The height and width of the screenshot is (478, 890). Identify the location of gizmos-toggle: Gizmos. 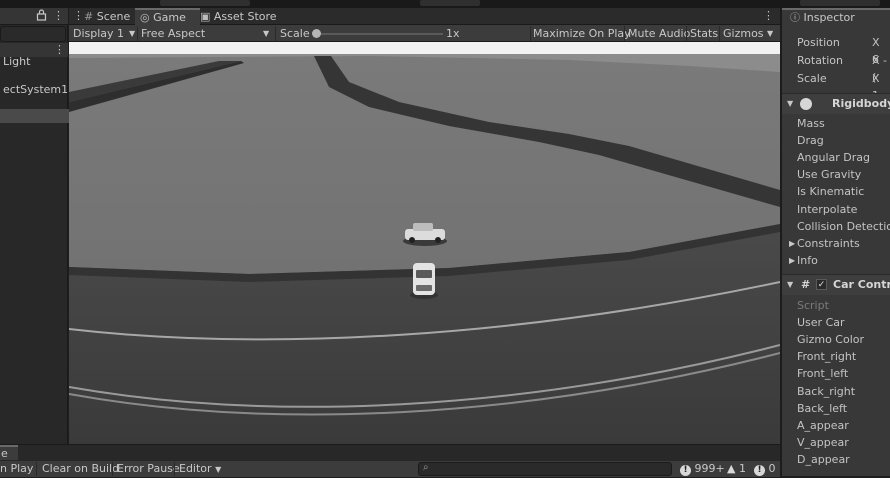
(743, 33).